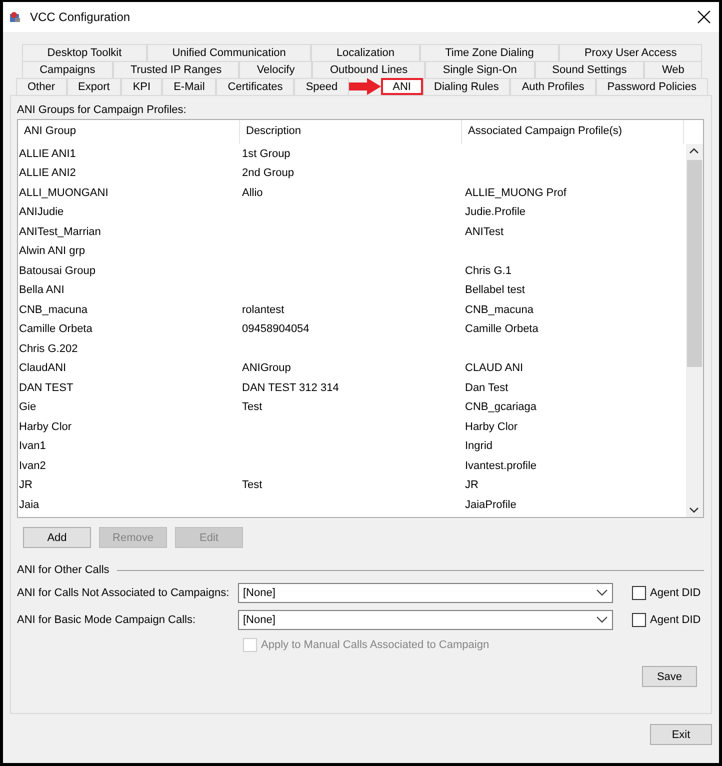 The image size is (722, 766). What do you see at coordinates (402, 86) in the screenshot?
I see `tab: ANI` at bounding box center [402, 86].